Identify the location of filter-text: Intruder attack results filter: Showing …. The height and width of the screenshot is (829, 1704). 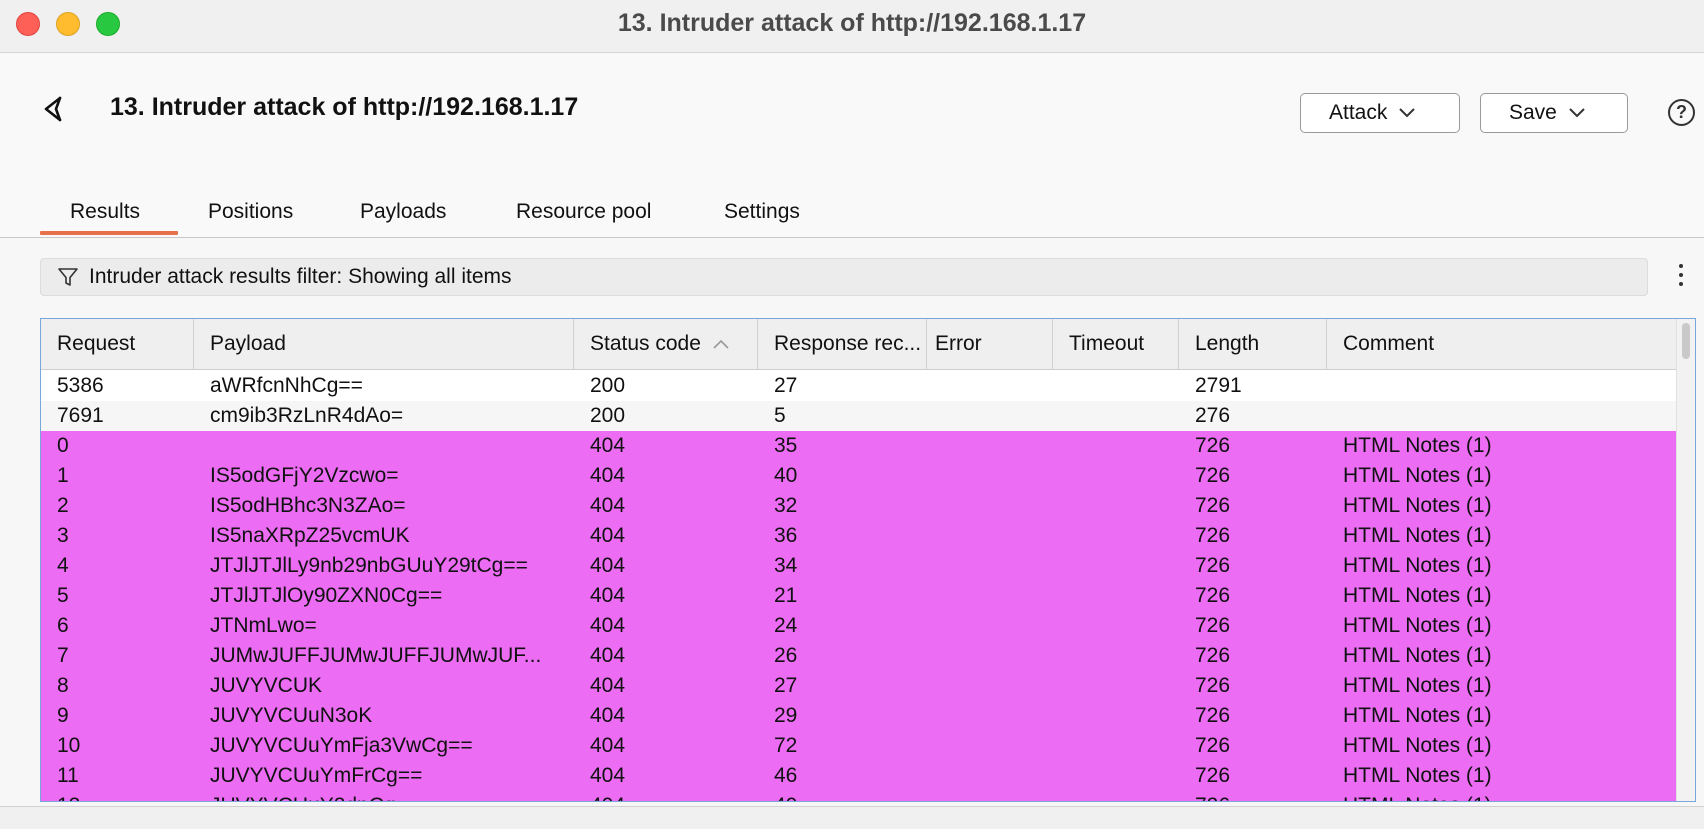
(300, 276).